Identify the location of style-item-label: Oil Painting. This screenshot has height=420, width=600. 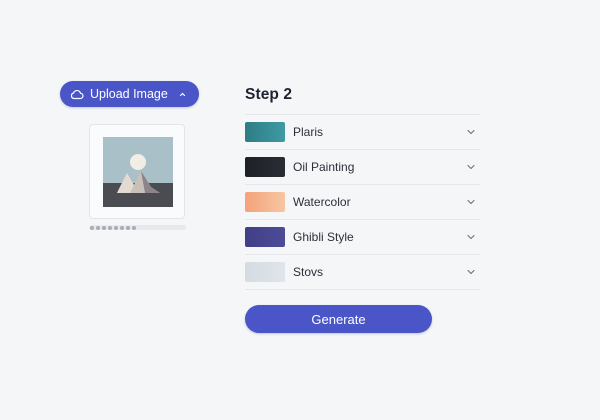
(324, 167).